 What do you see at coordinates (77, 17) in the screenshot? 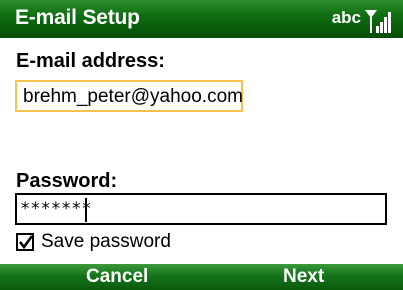
I see `window-title: E-mail Setup` at bounding box center [77, 17].